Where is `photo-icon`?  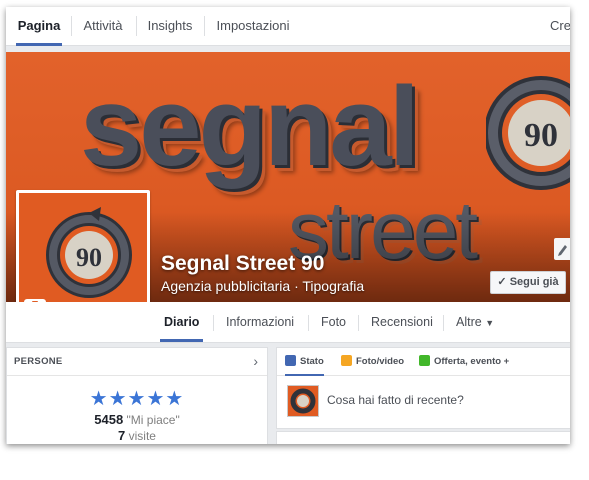 photo-icon is located at coordinates (346, 360).